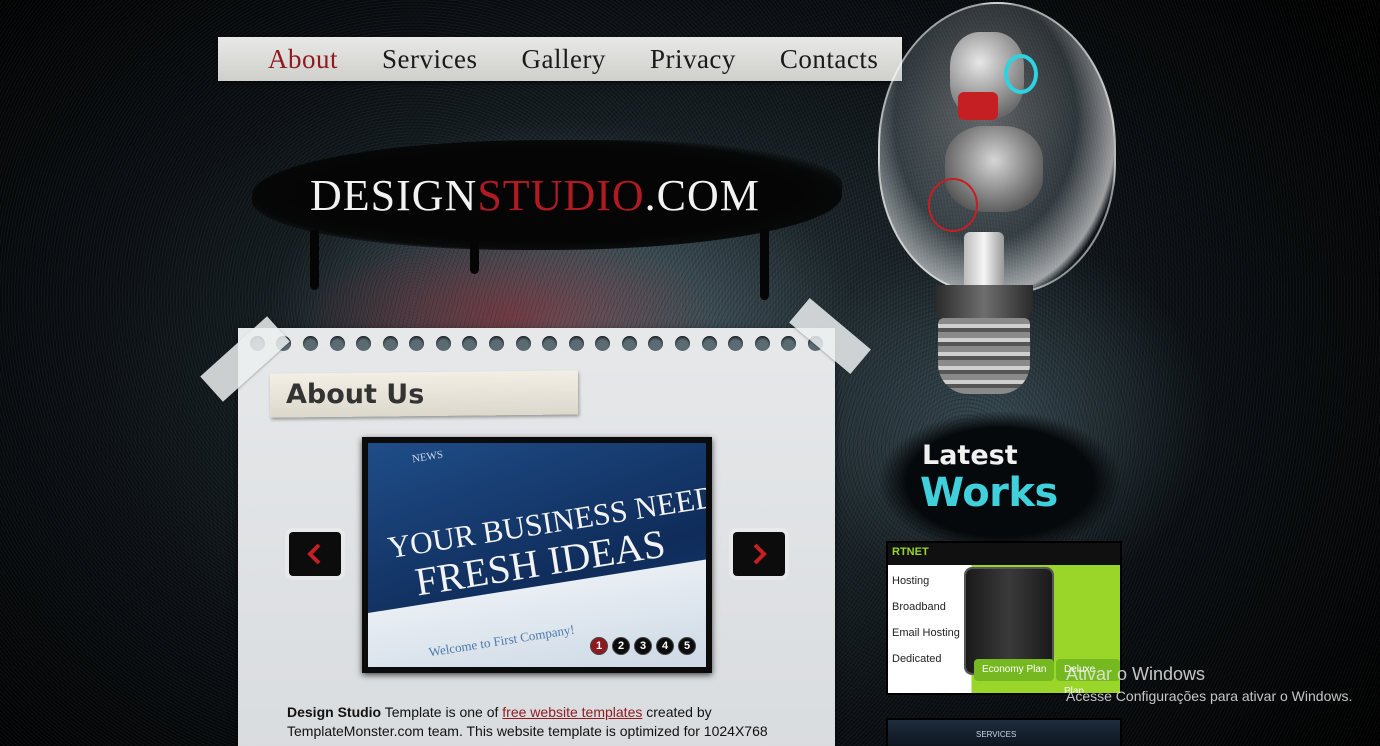 The height and width of the screenshot is (746, 1380). I want to click on chevron-right-icon, so click(760, 554).